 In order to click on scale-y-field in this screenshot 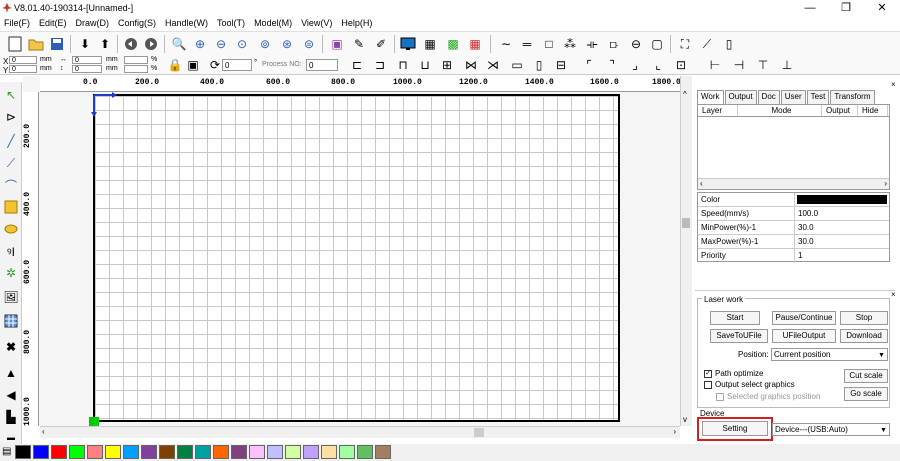, I will do `click(136, 69)`.